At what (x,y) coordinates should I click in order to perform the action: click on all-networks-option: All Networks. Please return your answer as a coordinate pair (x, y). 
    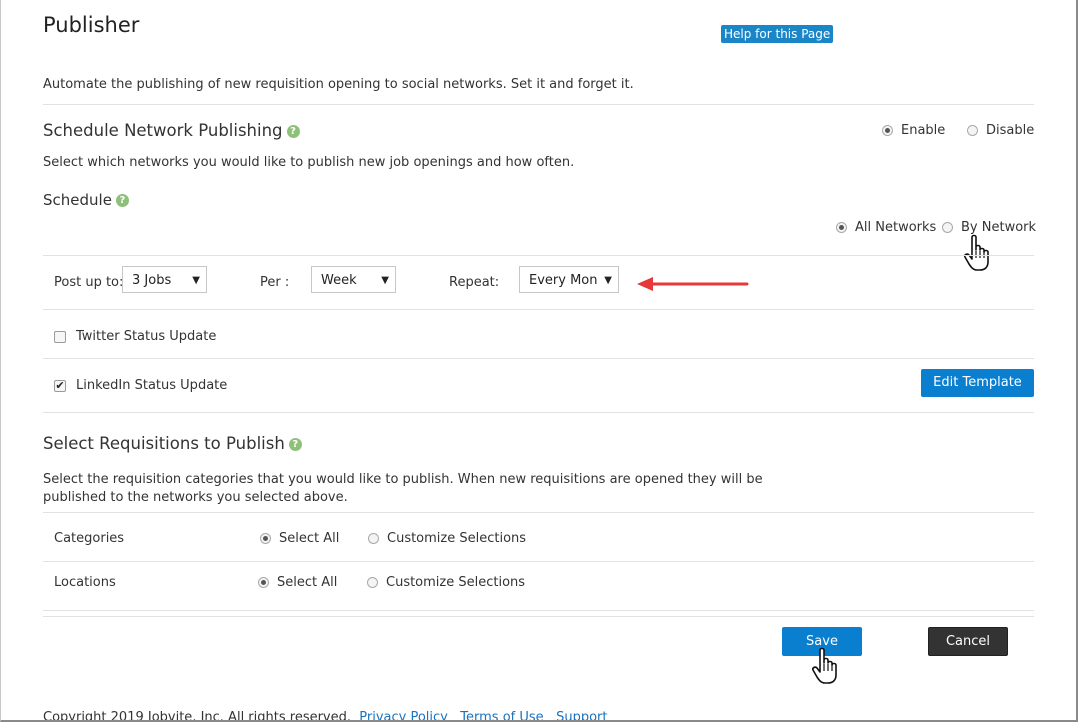
    Looking at the image, I should click on (886, 227).